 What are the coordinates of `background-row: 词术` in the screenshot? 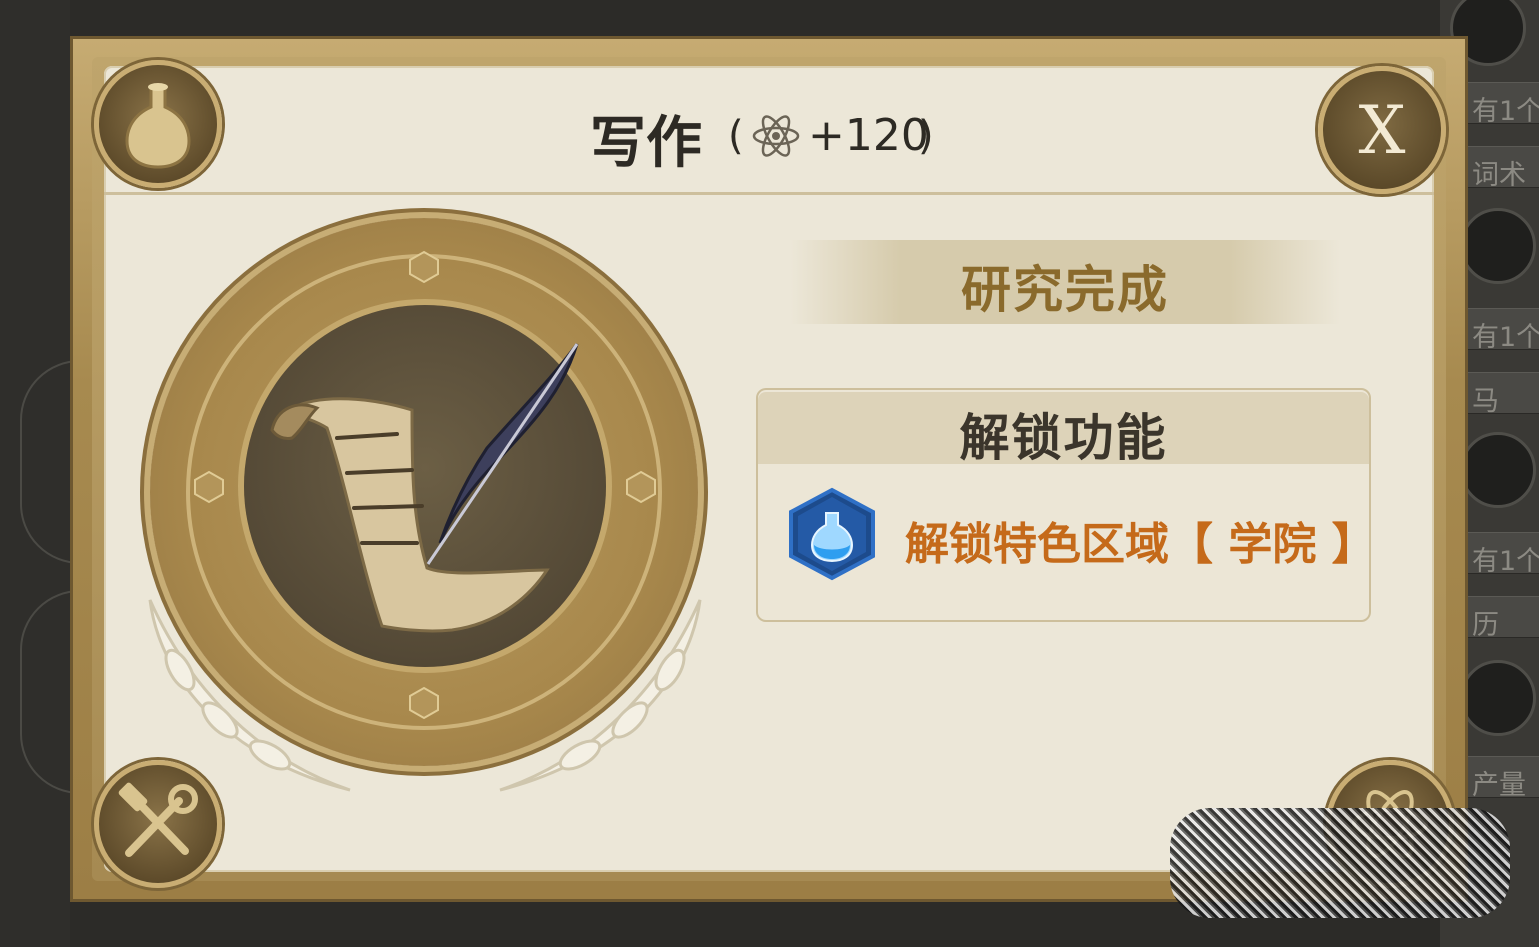 It's located at (1503, 168).